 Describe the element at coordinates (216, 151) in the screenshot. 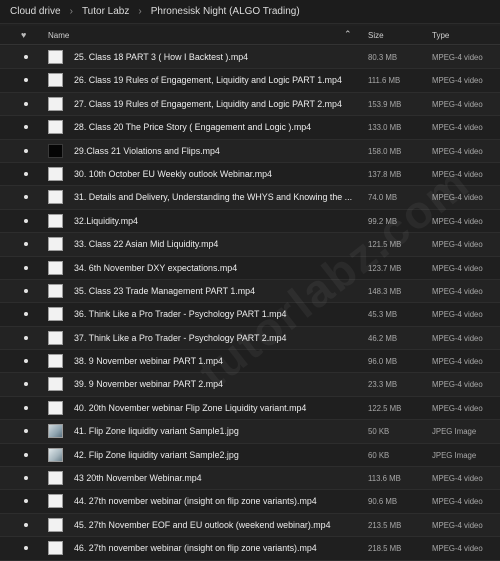

I see `file-name: 29.Class 21 Violations and Flips.mp4` at that location.